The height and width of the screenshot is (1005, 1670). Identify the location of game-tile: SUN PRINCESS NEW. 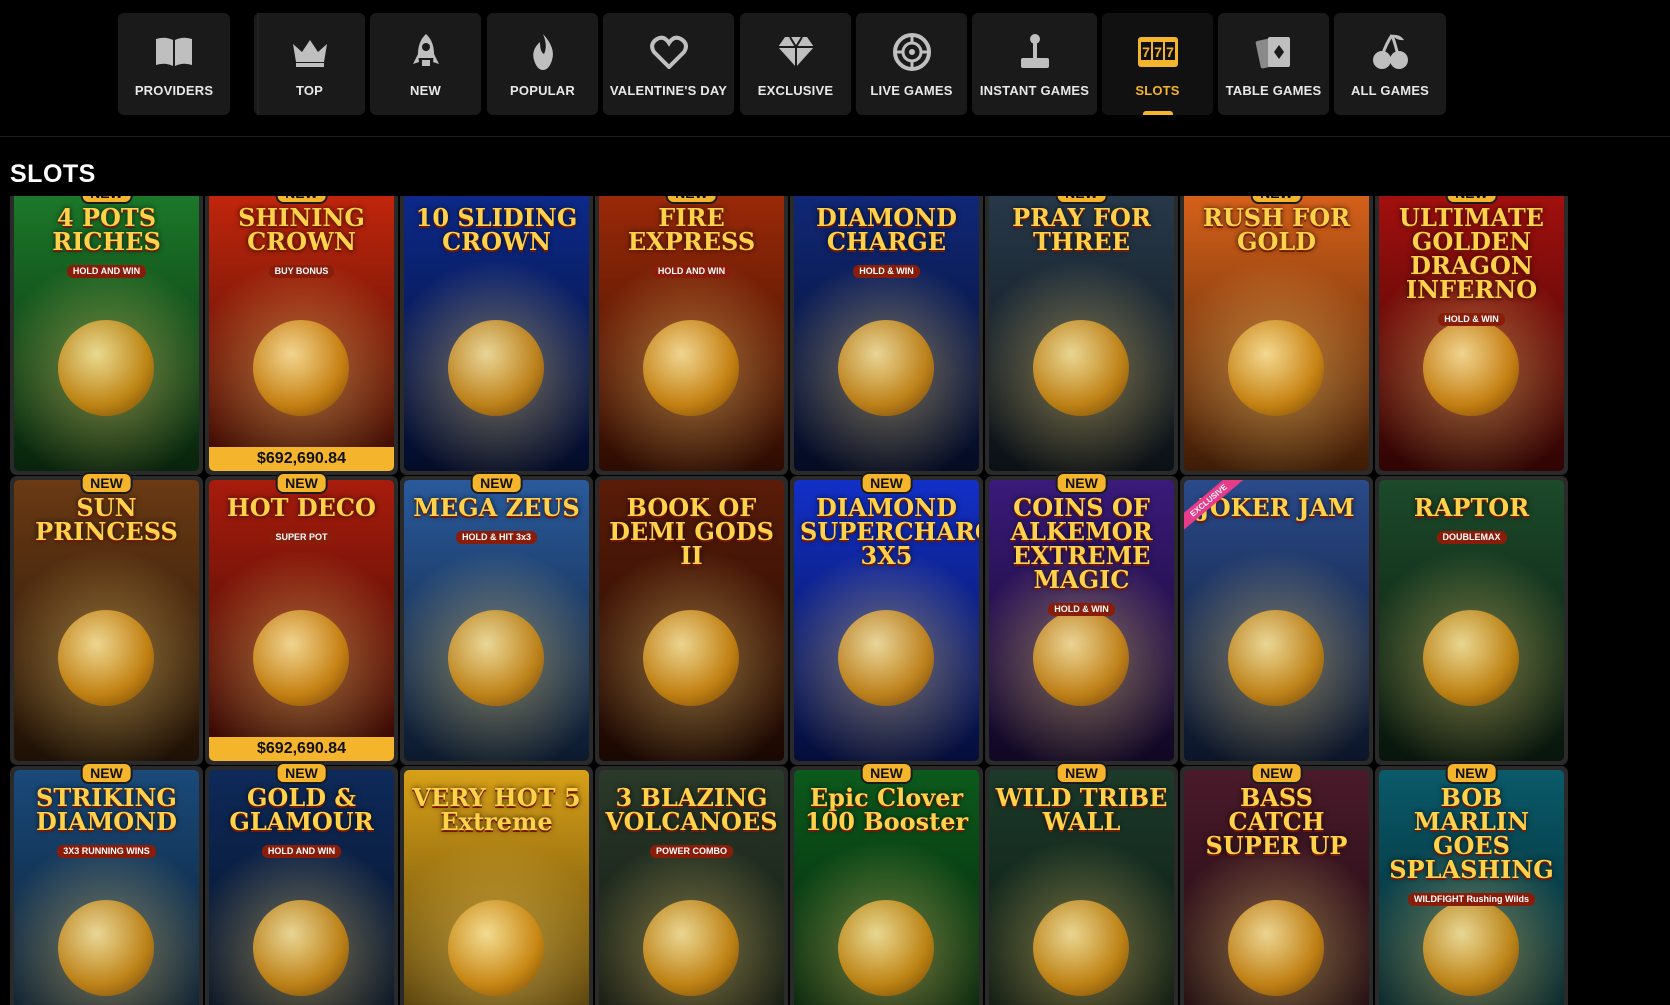
(106, 618).